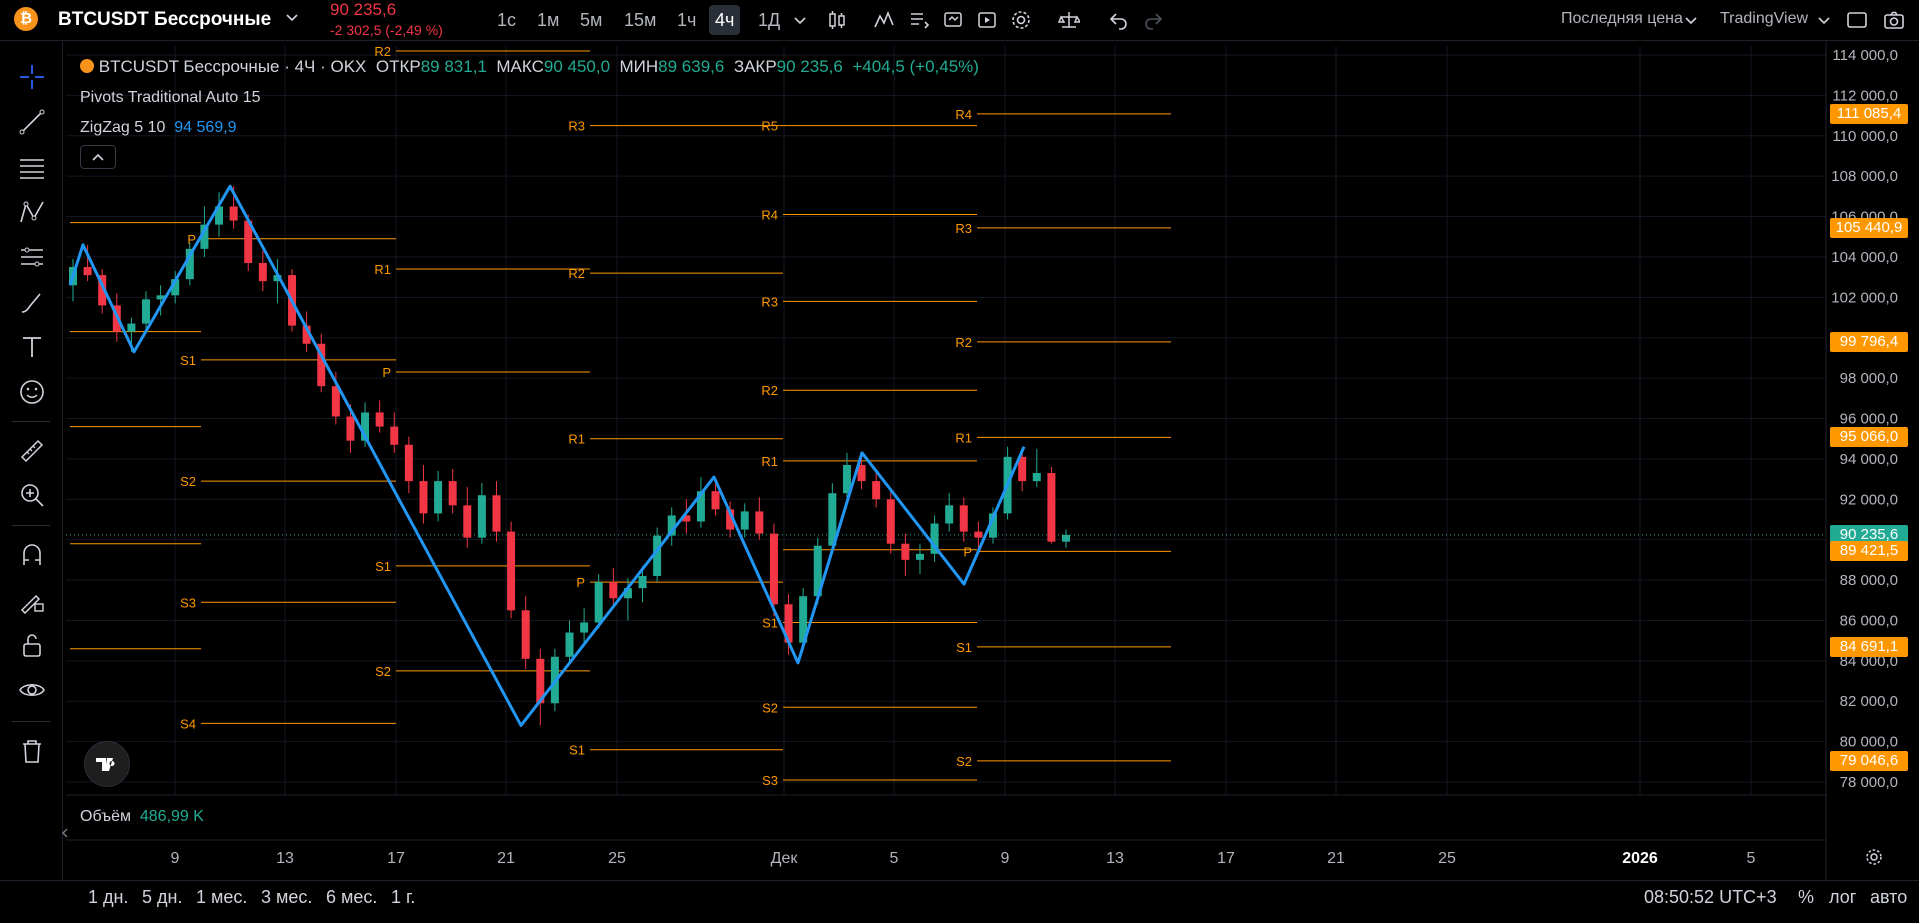  What do you see at coordinates (98, 157) in the screenshot?
I see `collapse-legend-button` at bounding box center [98, 157].